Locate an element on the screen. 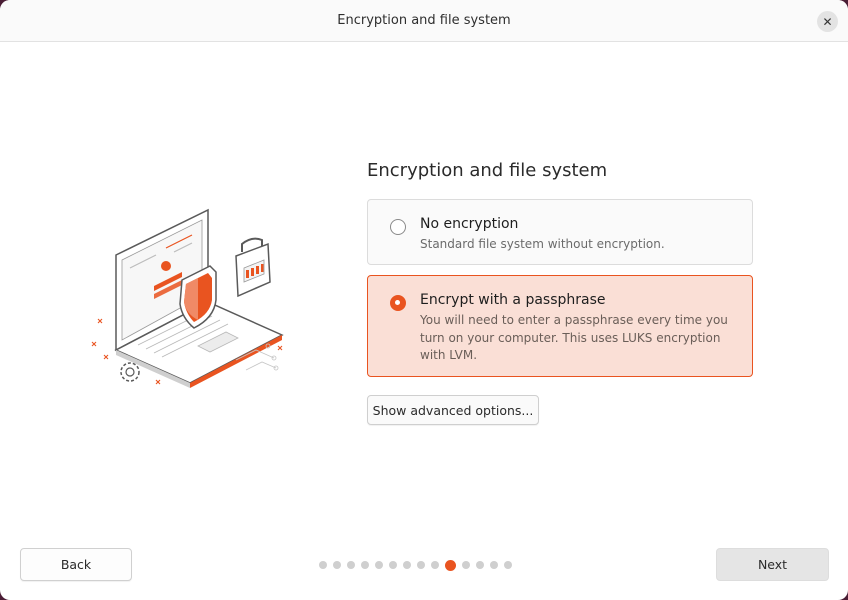  step-dot-active is located at coordinates (450, 565).